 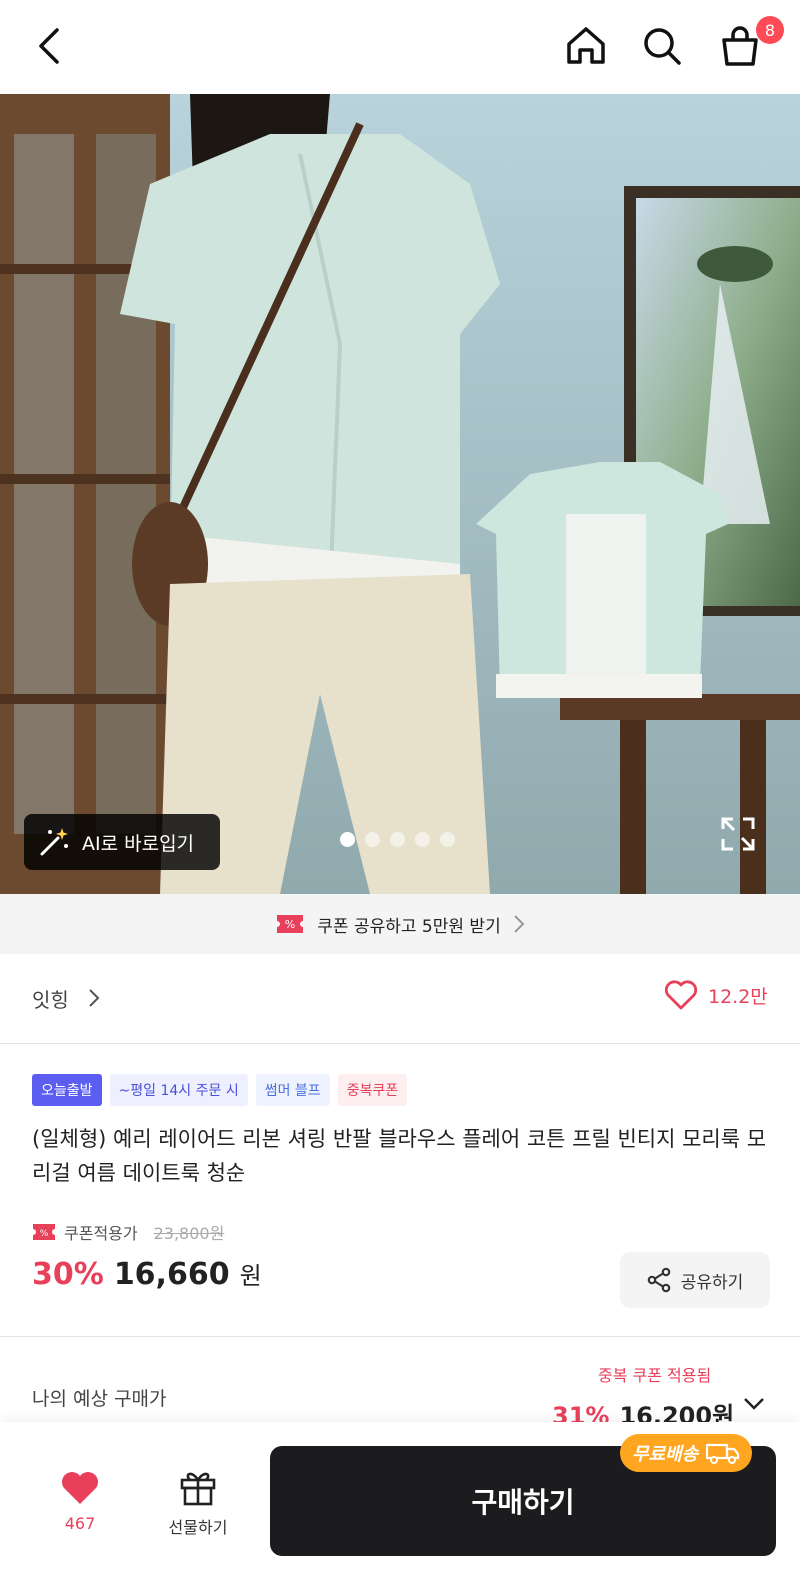 What do you see at coordinates (659, 1280) in the screenshot?
I see `share-icon` at bounding box center [659, 1280].